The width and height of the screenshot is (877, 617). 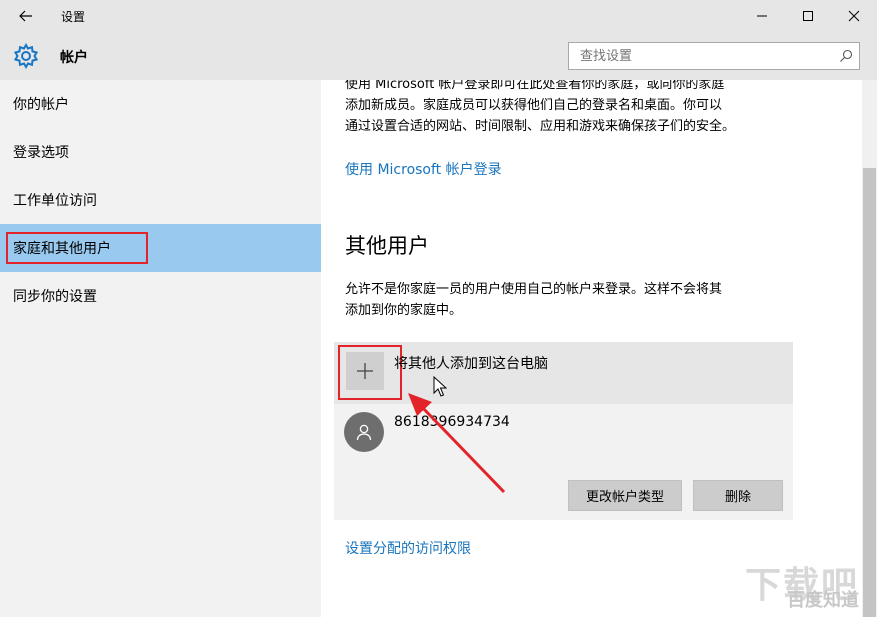 I want to click on user-name: 8618396934734, so click(x=452, y=422).